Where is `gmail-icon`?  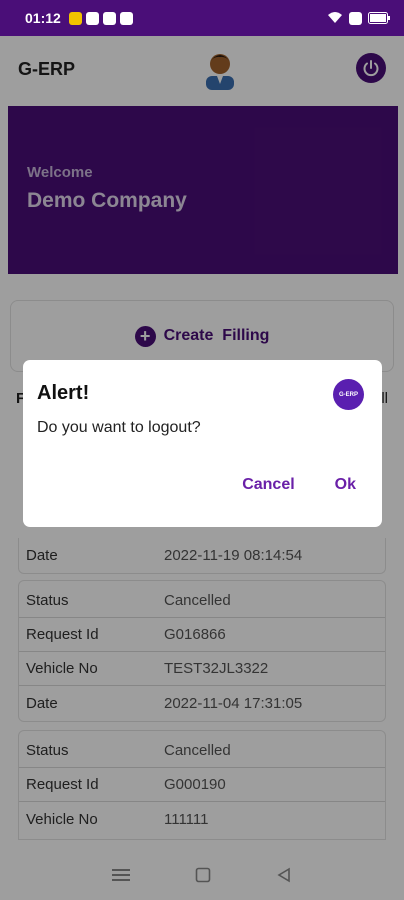 gmail-icon is located at coordinates (92, 18).